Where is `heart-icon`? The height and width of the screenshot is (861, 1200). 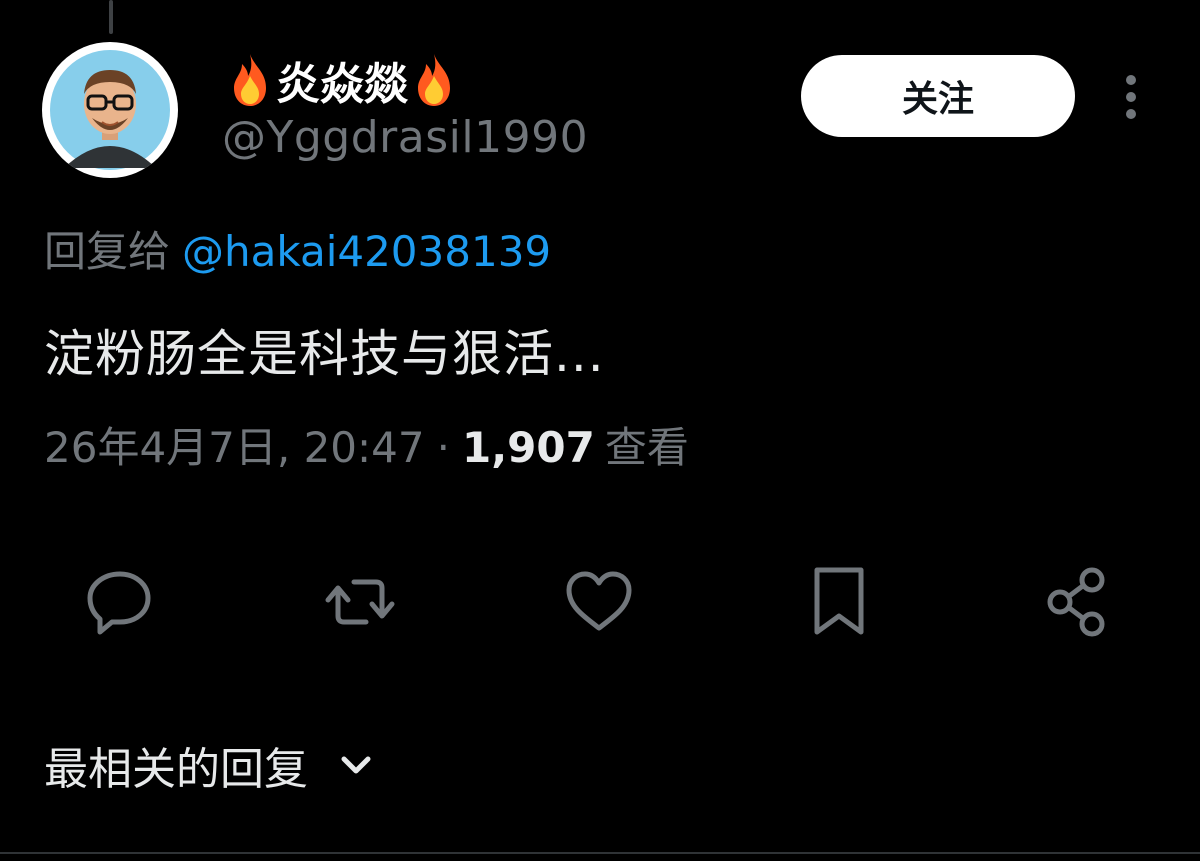 heart-icon is located at coordinates (599, 602).